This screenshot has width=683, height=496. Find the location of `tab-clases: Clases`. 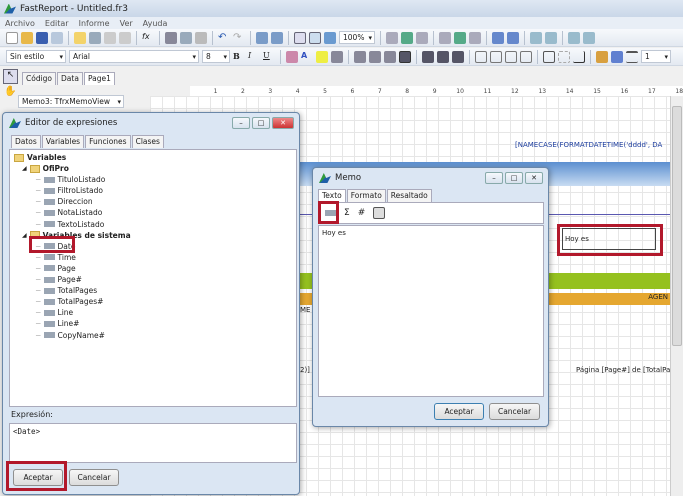

tab-clases: Clases is located at coordinates (147, 141).